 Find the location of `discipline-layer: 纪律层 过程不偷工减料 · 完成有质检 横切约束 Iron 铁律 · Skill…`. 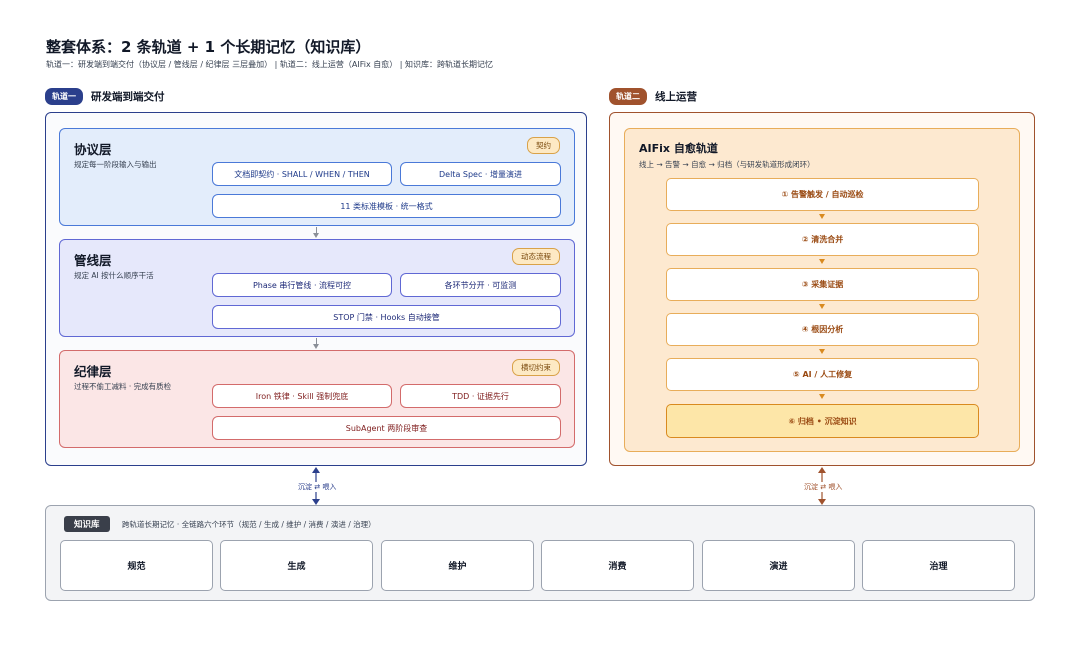

discipline-layer: 纪律层 过程不偷工减料 · 完成有质检 横切约束 Iron 铁律 · Skill… is located at coordinates (317, 399).